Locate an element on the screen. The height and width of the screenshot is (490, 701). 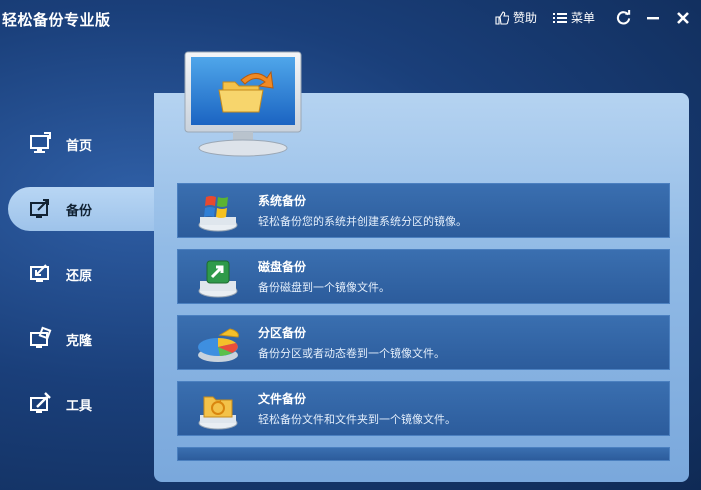
next-backup-option-partial is located at coordinates (423, 454).